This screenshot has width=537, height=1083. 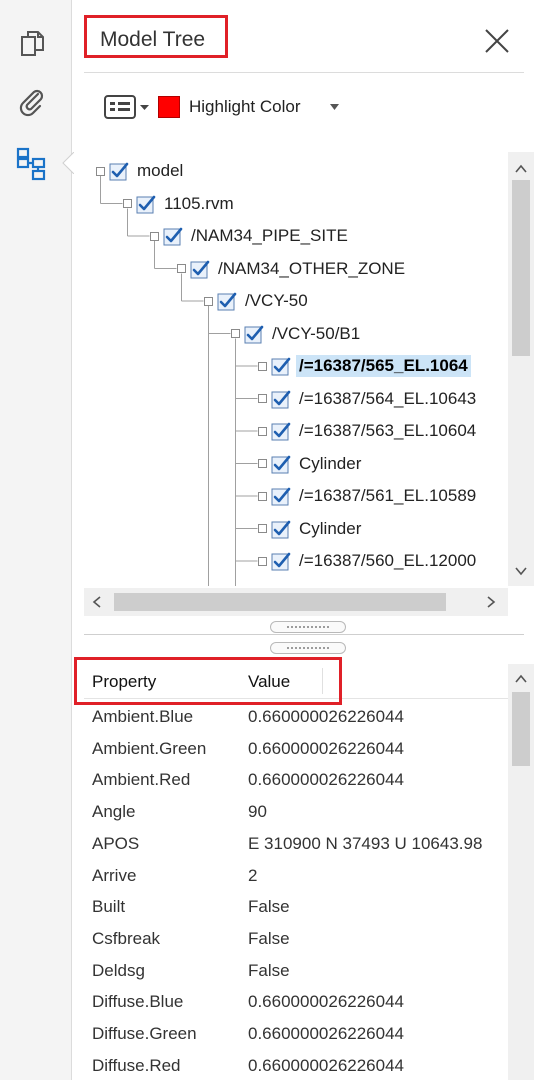 I want to click on tree-node-label: /=16387/563_EL.10604, so click(x=387, y=431).